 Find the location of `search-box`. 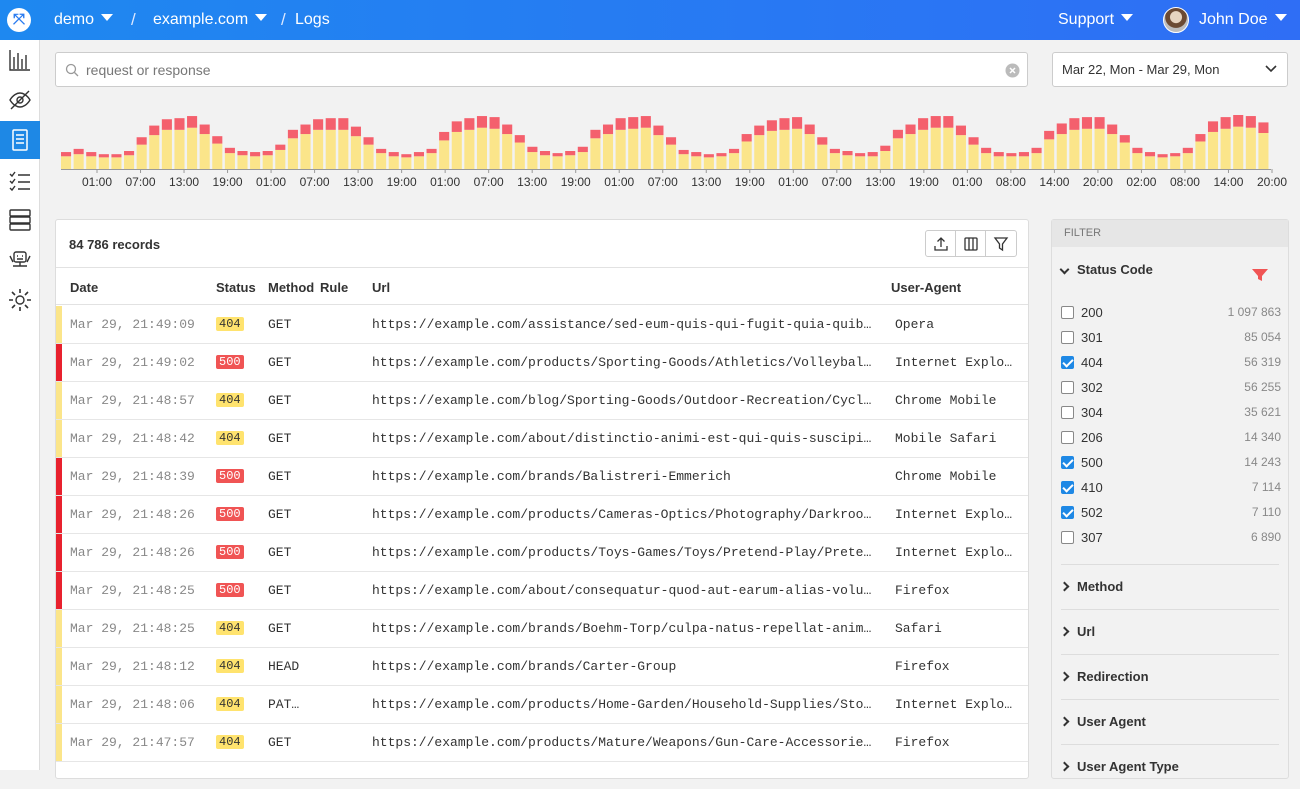

search-box is located at coordinates (541, 69).